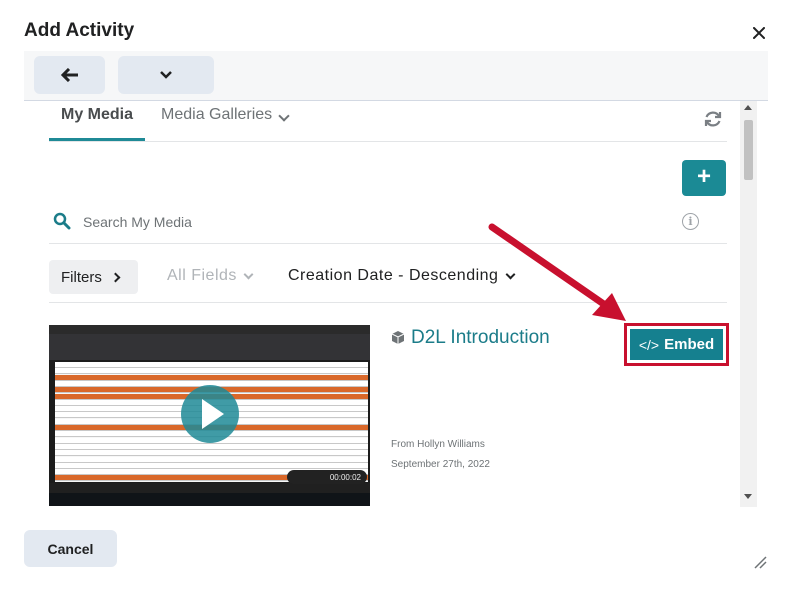  What do you see at coordinates (209, 499) in the screenshot?
I see `thumbnail-taskbar` at bounding box center [209, 499].